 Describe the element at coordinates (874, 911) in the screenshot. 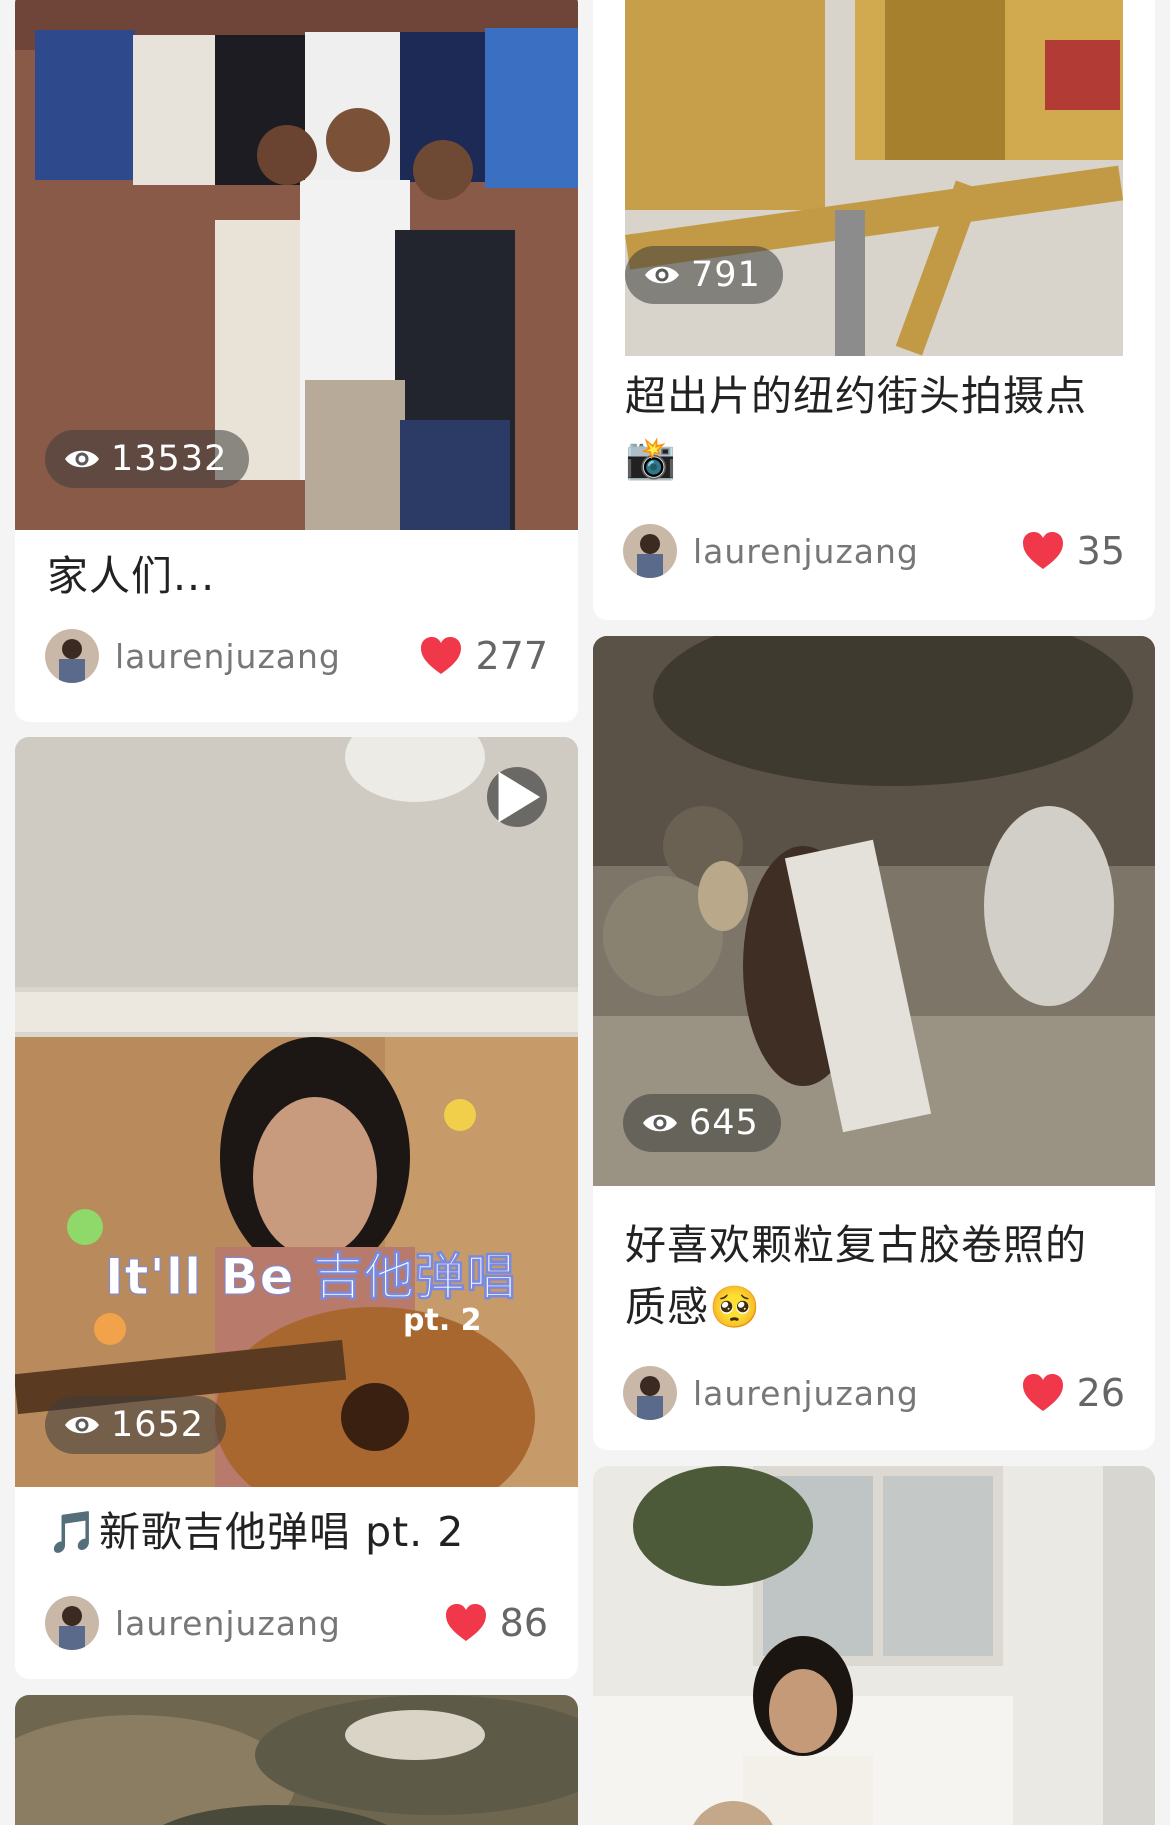

I see `post-thumbnail: 645` at that location.